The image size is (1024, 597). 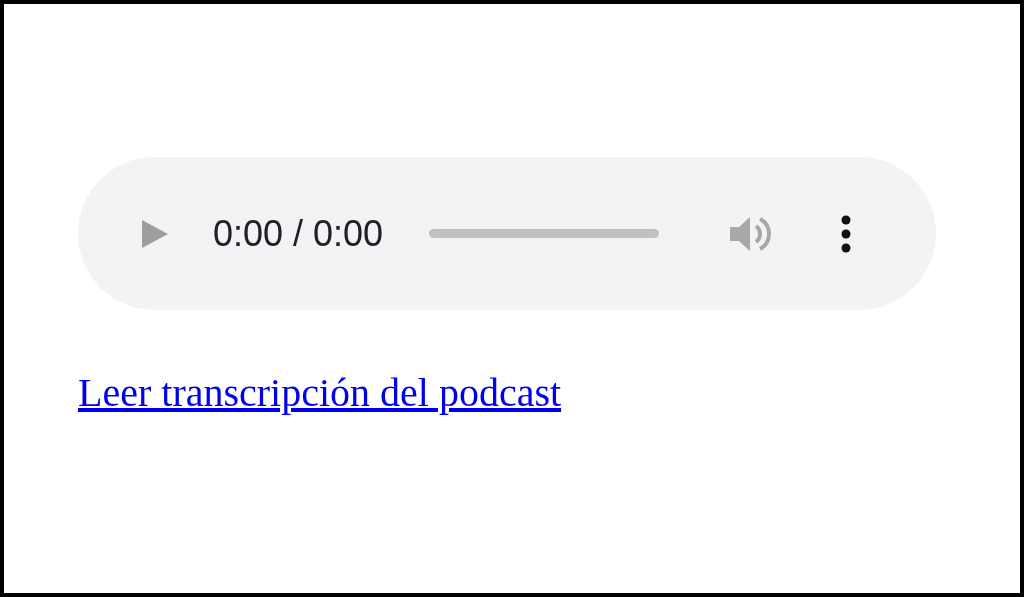 I want to click on transcript-link: Leer transcripción del podcast, so click(x=320, y=393).